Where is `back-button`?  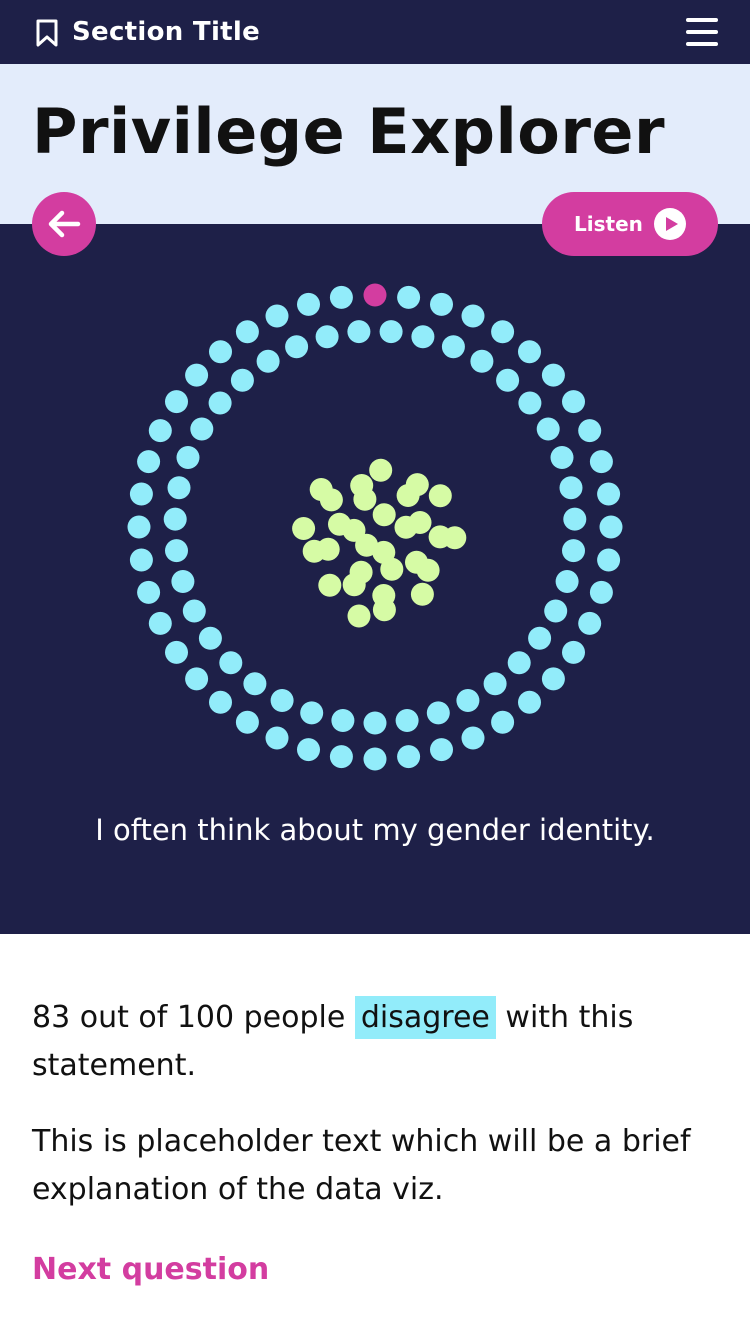 back-button is located at coordinates (64, 224).